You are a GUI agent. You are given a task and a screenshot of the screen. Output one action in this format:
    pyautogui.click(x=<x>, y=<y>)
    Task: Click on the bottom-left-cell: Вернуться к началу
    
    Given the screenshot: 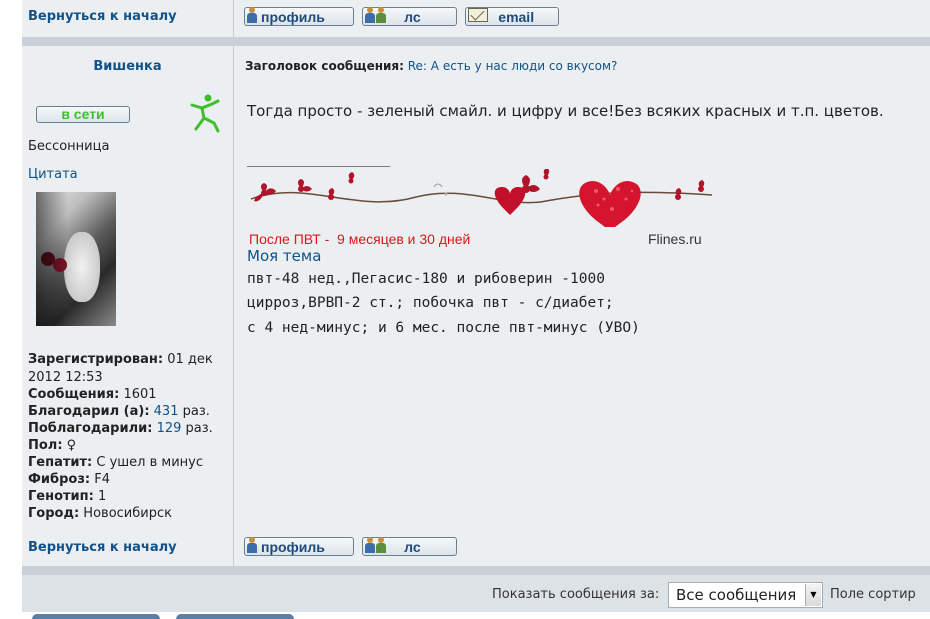 What is the action you would take?
    pyautogui.click(x=128, y=546)
    